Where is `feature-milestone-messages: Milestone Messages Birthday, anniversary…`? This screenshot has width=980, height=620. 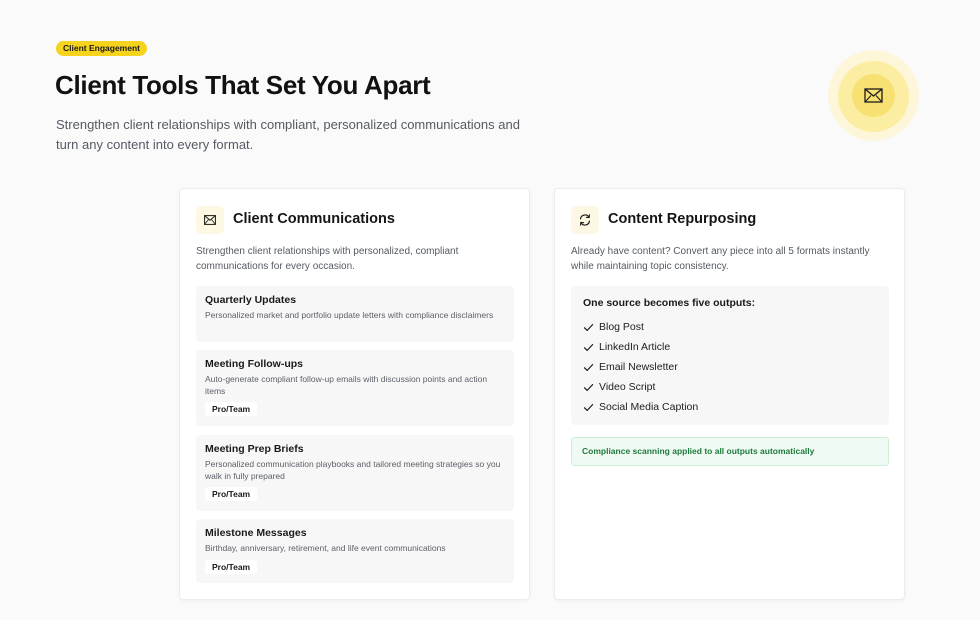
feature-milestone-messages: Milestone Messages Birthday, anniversary… is located at coordinates (355, 551).